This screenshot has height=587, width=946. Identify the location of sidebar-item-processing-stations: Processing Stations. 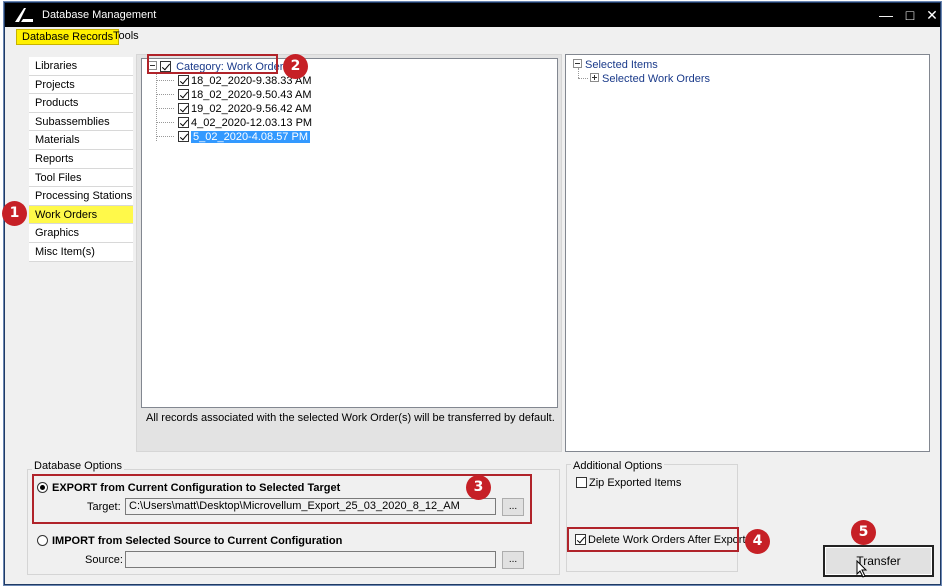
(81, 196).